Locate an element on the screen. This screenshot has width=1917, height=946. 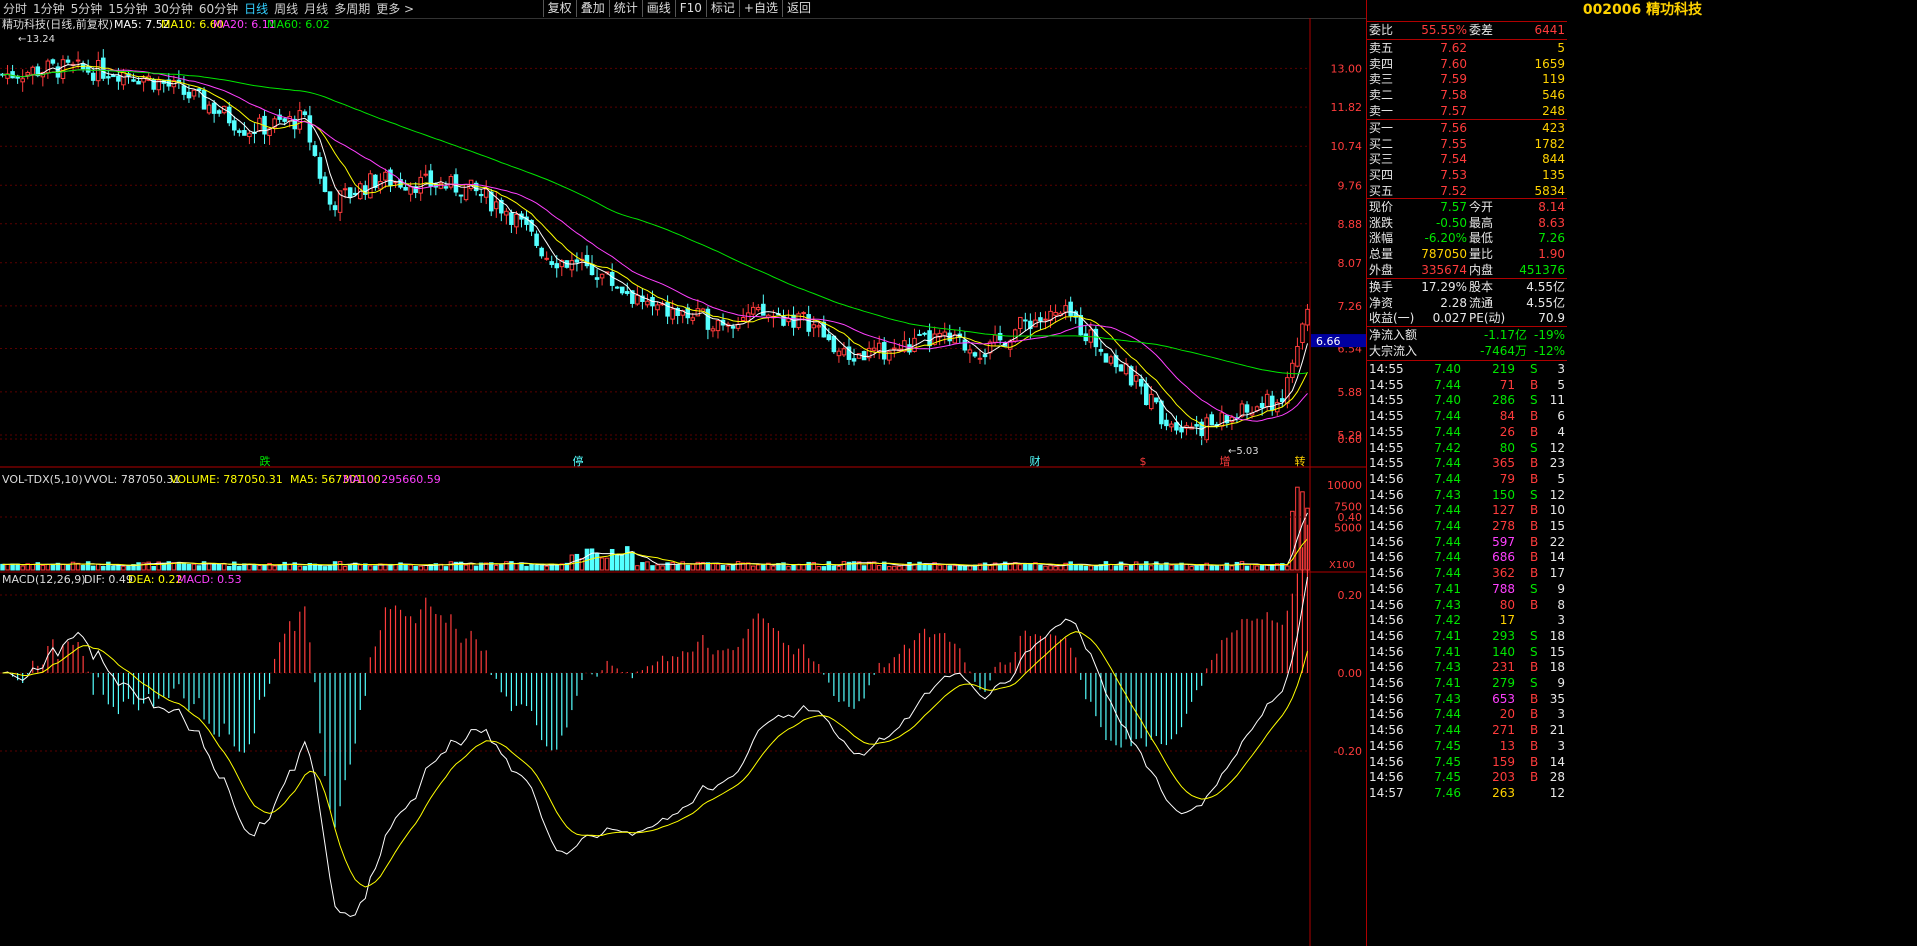
tab-2: 5分钟 is located at coordinates (87, 9).